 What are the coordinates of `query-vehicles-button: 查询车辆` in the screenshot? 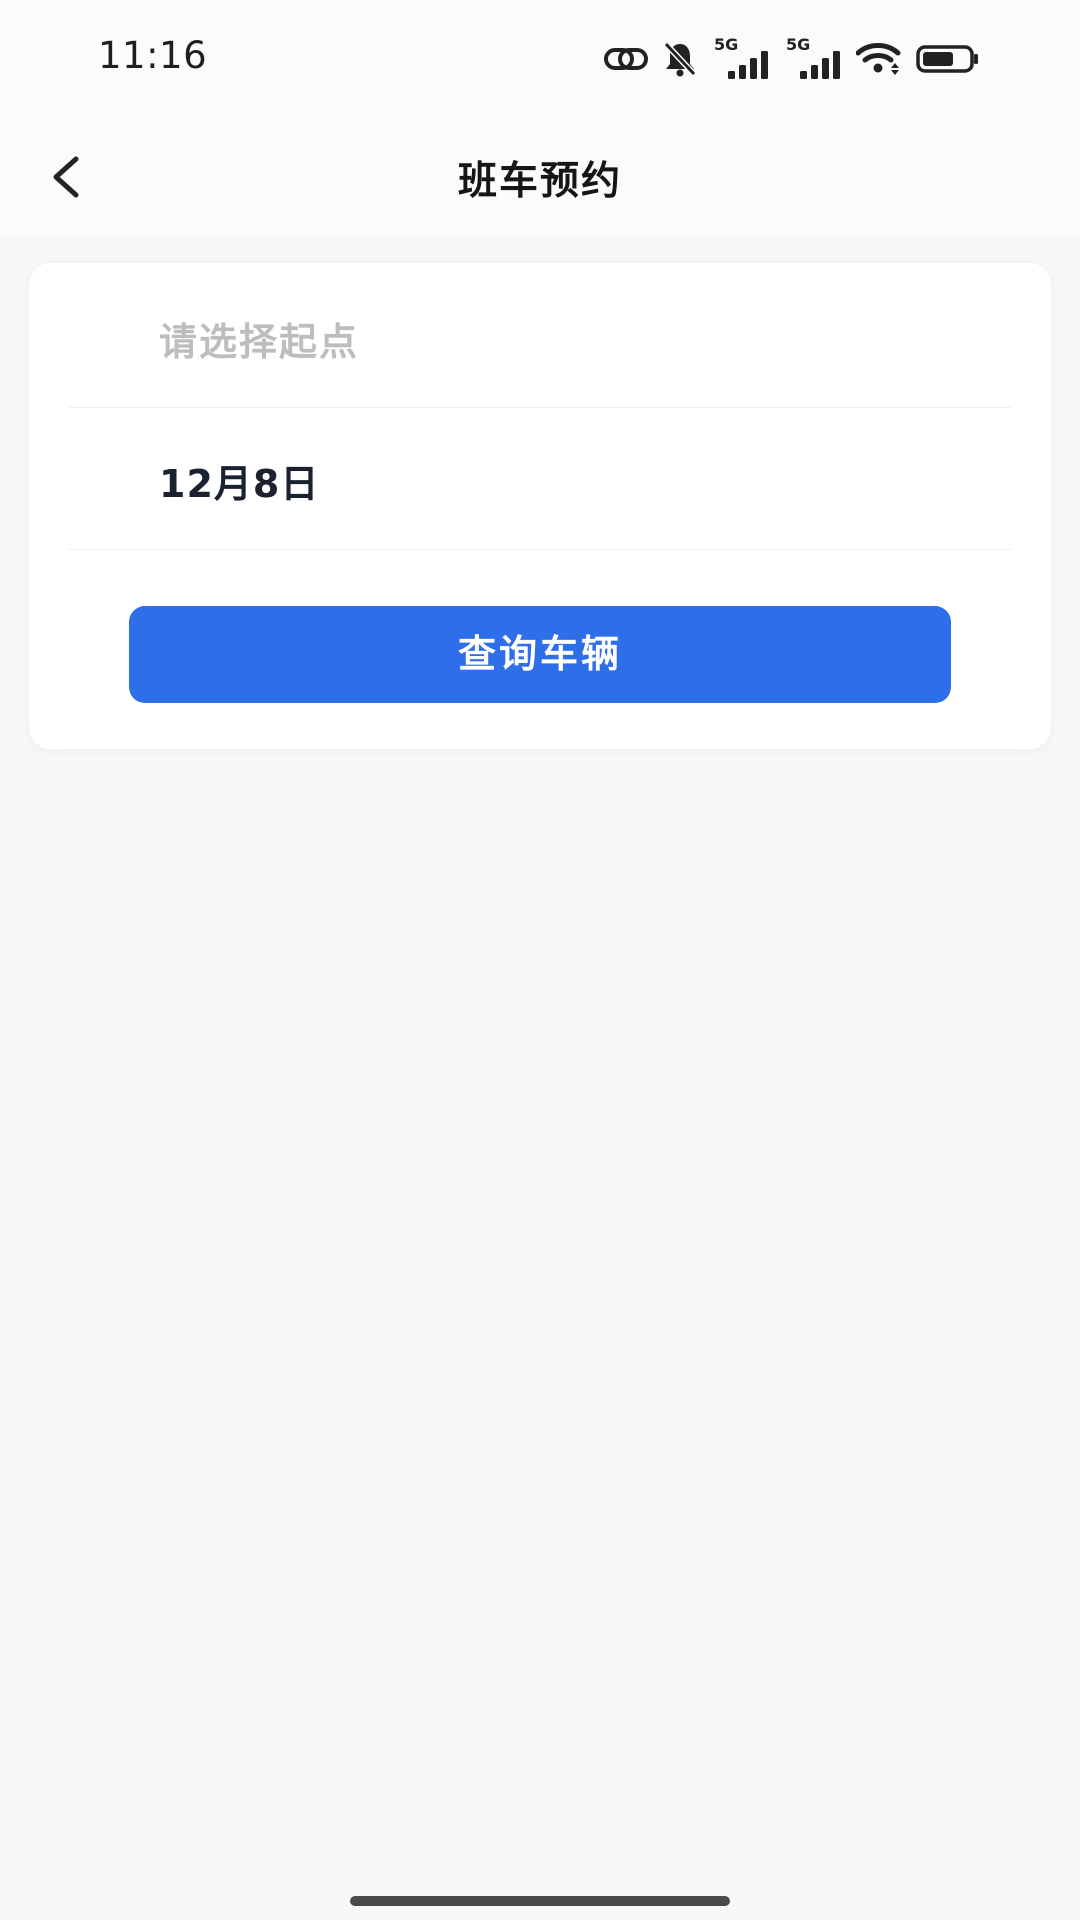 It's located at (540, 654).